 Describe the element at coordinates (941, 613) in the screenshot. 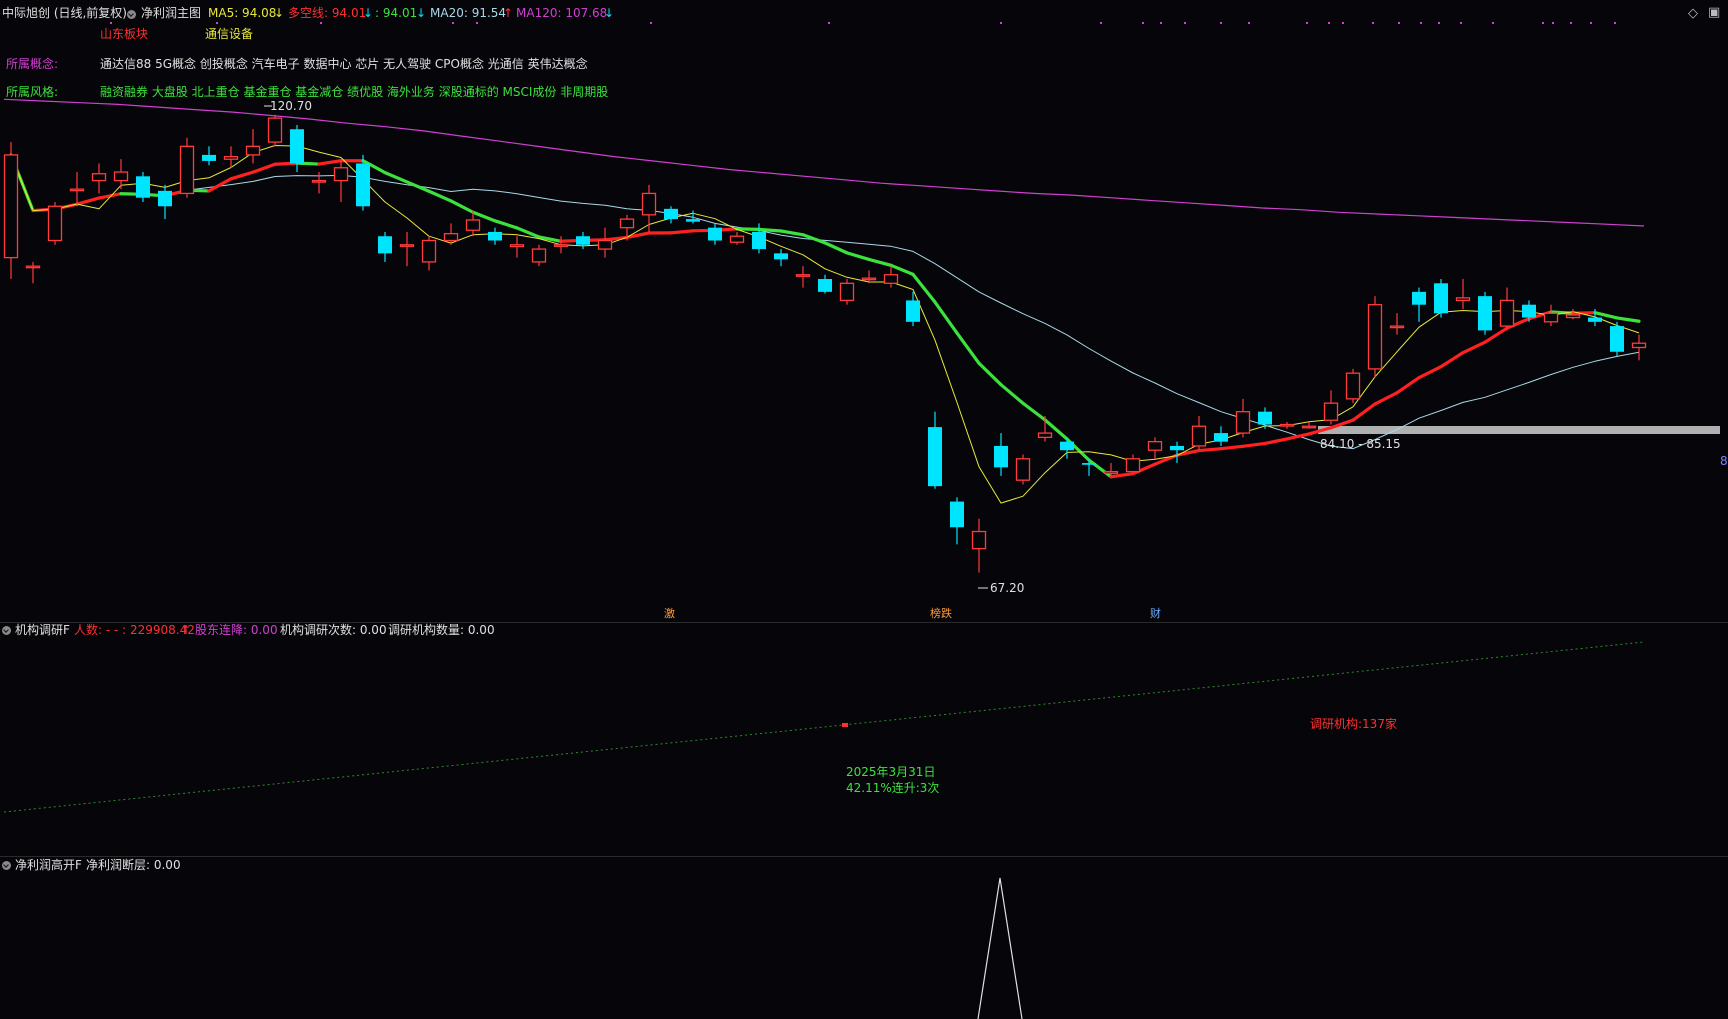

I see `event-mark-bangdie: 榜跌` at that location.